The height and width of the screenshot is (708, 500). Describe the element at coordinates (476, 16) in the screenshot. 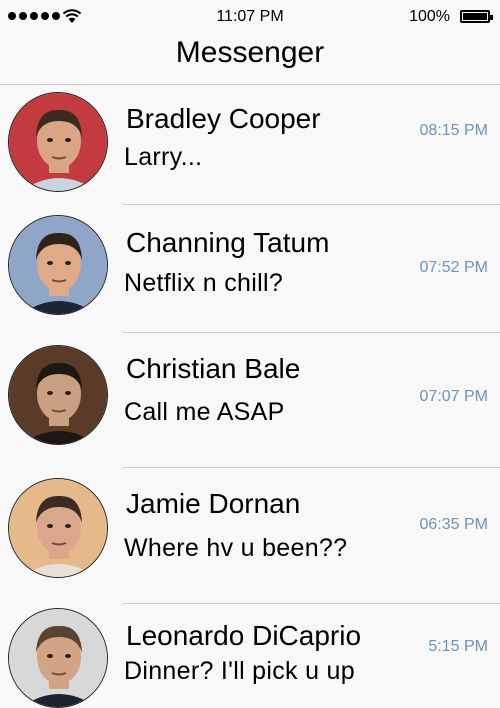

I see `battery-icon` at that location.